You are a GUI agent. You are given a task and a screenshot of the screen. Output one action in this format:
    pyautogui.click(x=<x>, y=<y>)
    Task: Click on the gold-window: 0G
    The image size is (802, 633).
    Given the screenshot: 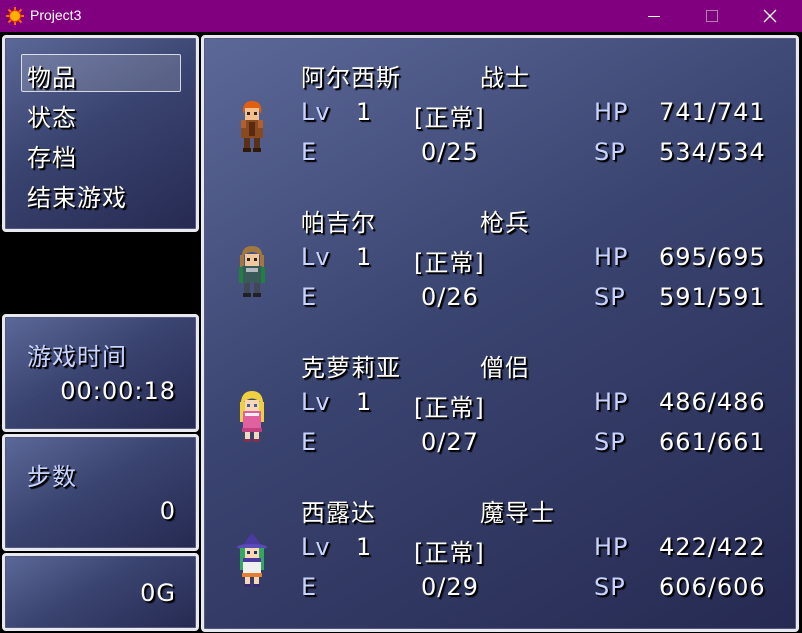 What is the action you would take?
    pyautogui.click(x=100, y=592)
    